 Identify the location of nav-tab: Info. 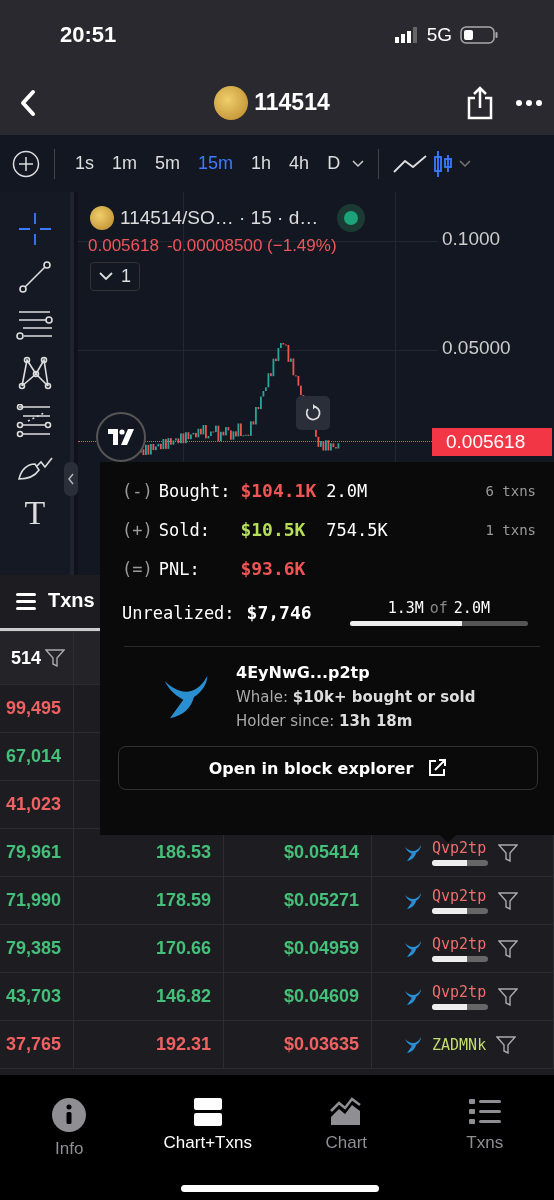
(69, 1130).